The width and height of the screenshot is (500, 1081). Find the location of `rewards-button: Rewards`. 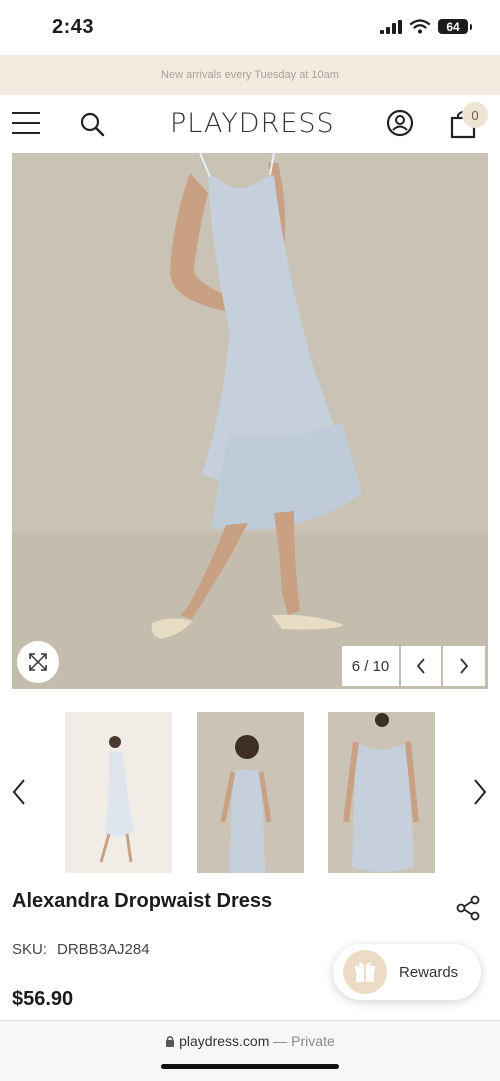

rewards-button: Rewards is located at coordinates (407, 972).